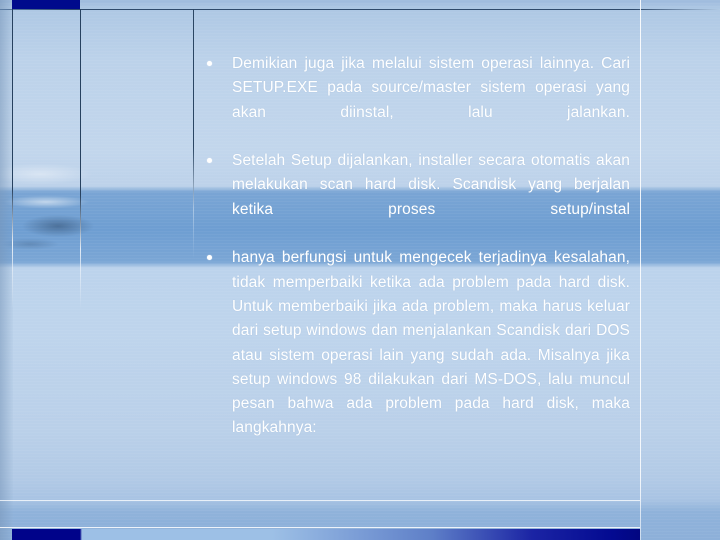  What do you see at coordinates (46, 534) in the screenshot?
I see `accent-block-bottom-left` at bounding box center [46, 534].